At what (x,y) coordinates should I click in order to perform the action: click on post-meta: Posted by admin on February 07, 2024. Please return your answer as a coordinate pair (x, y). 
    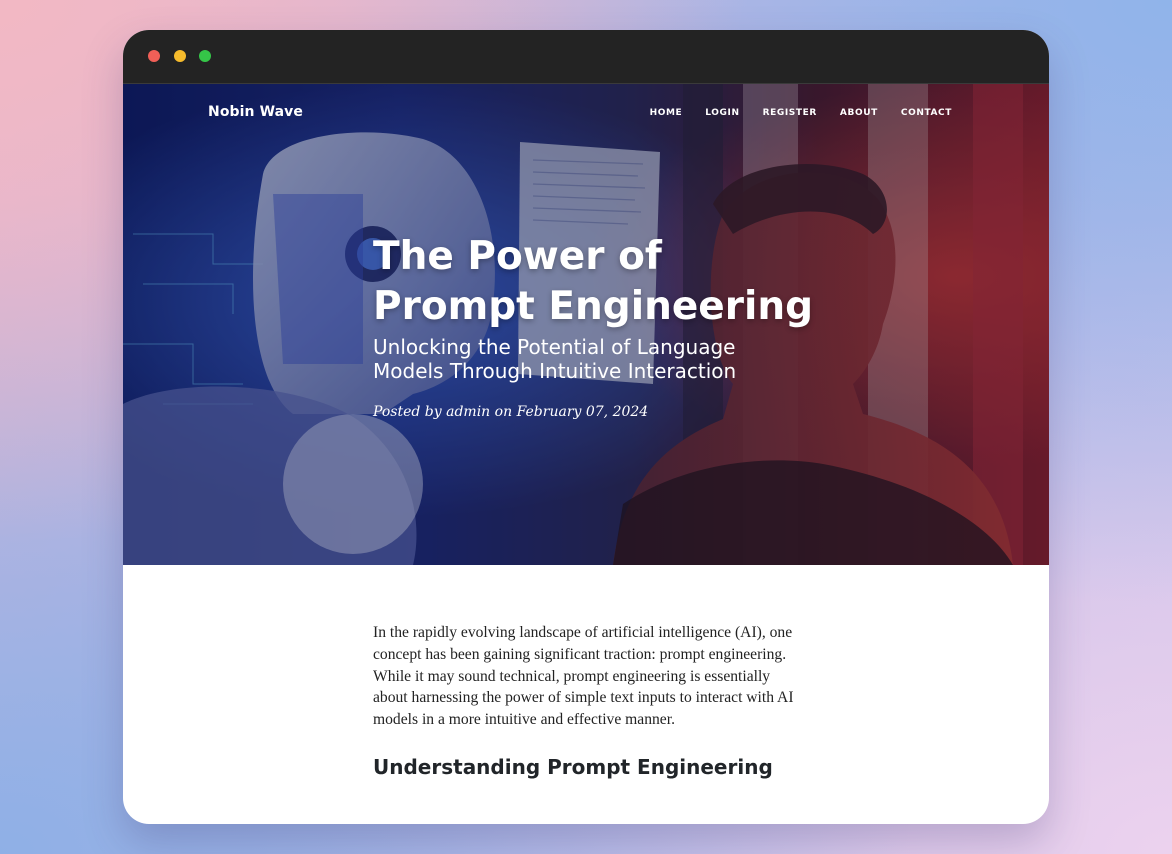
    Looking at the image, I should click on (510, 412).